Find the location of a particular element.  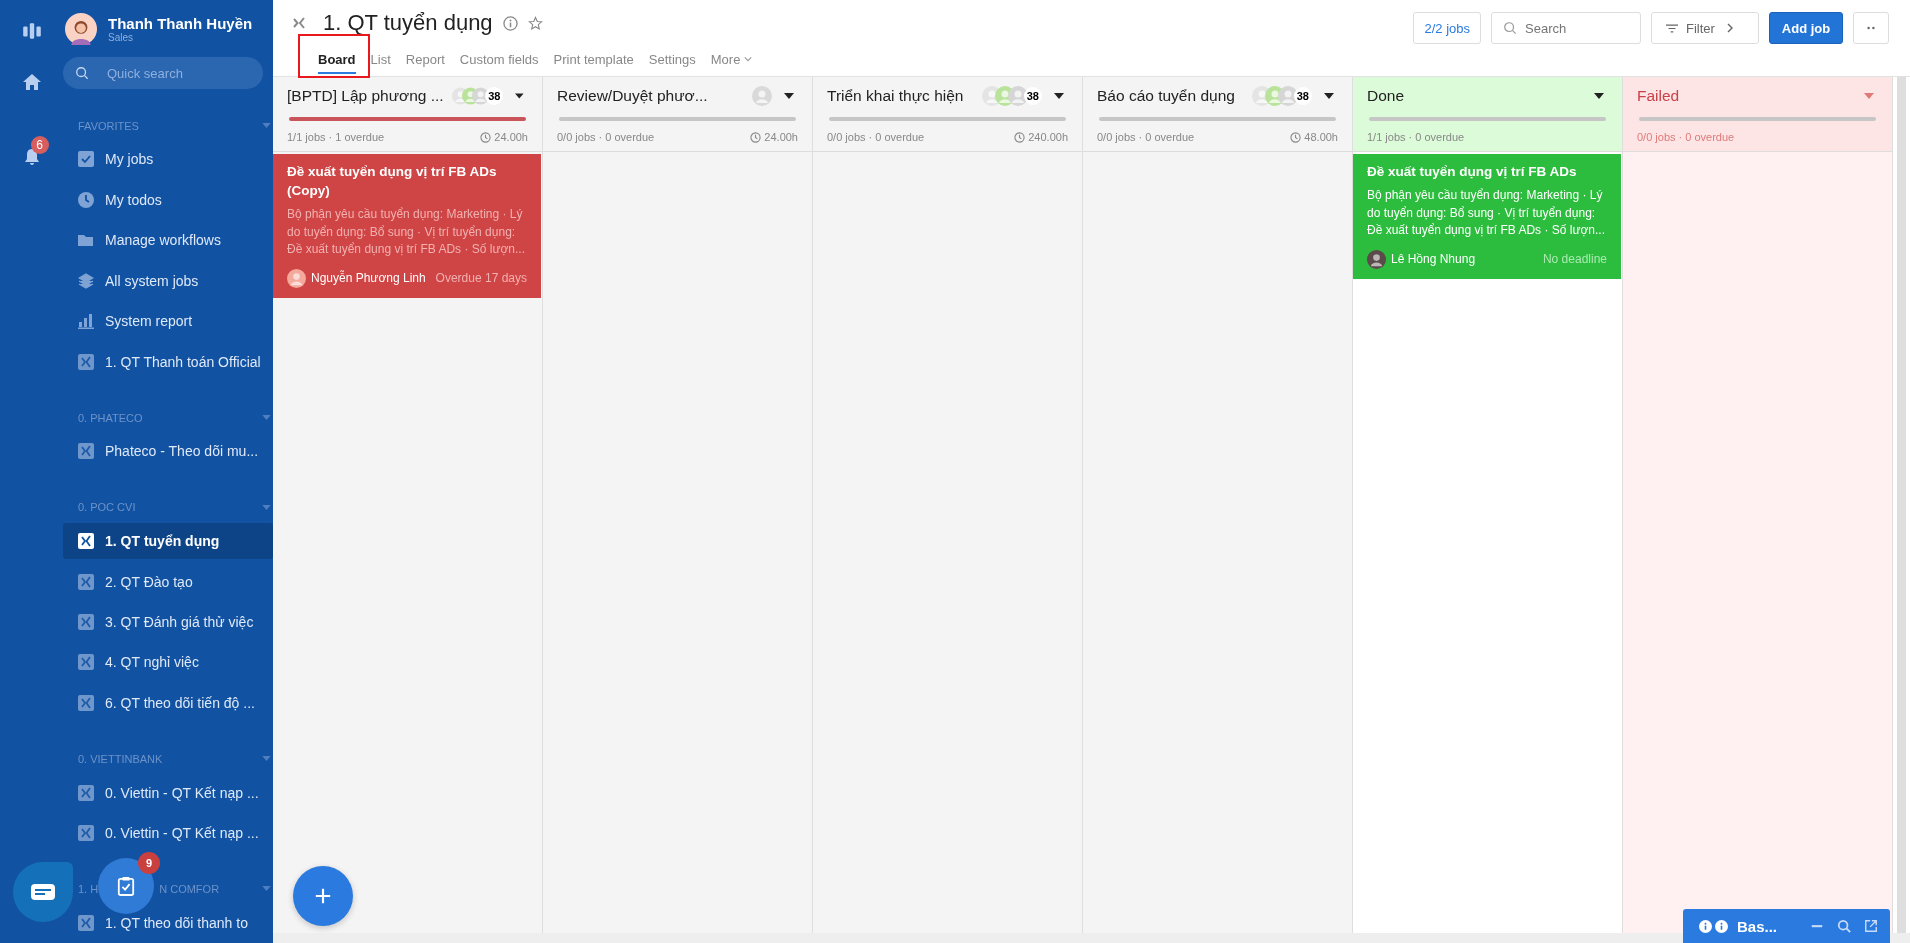

section-heading: N COMFOR is located at coordinates (189, 888).